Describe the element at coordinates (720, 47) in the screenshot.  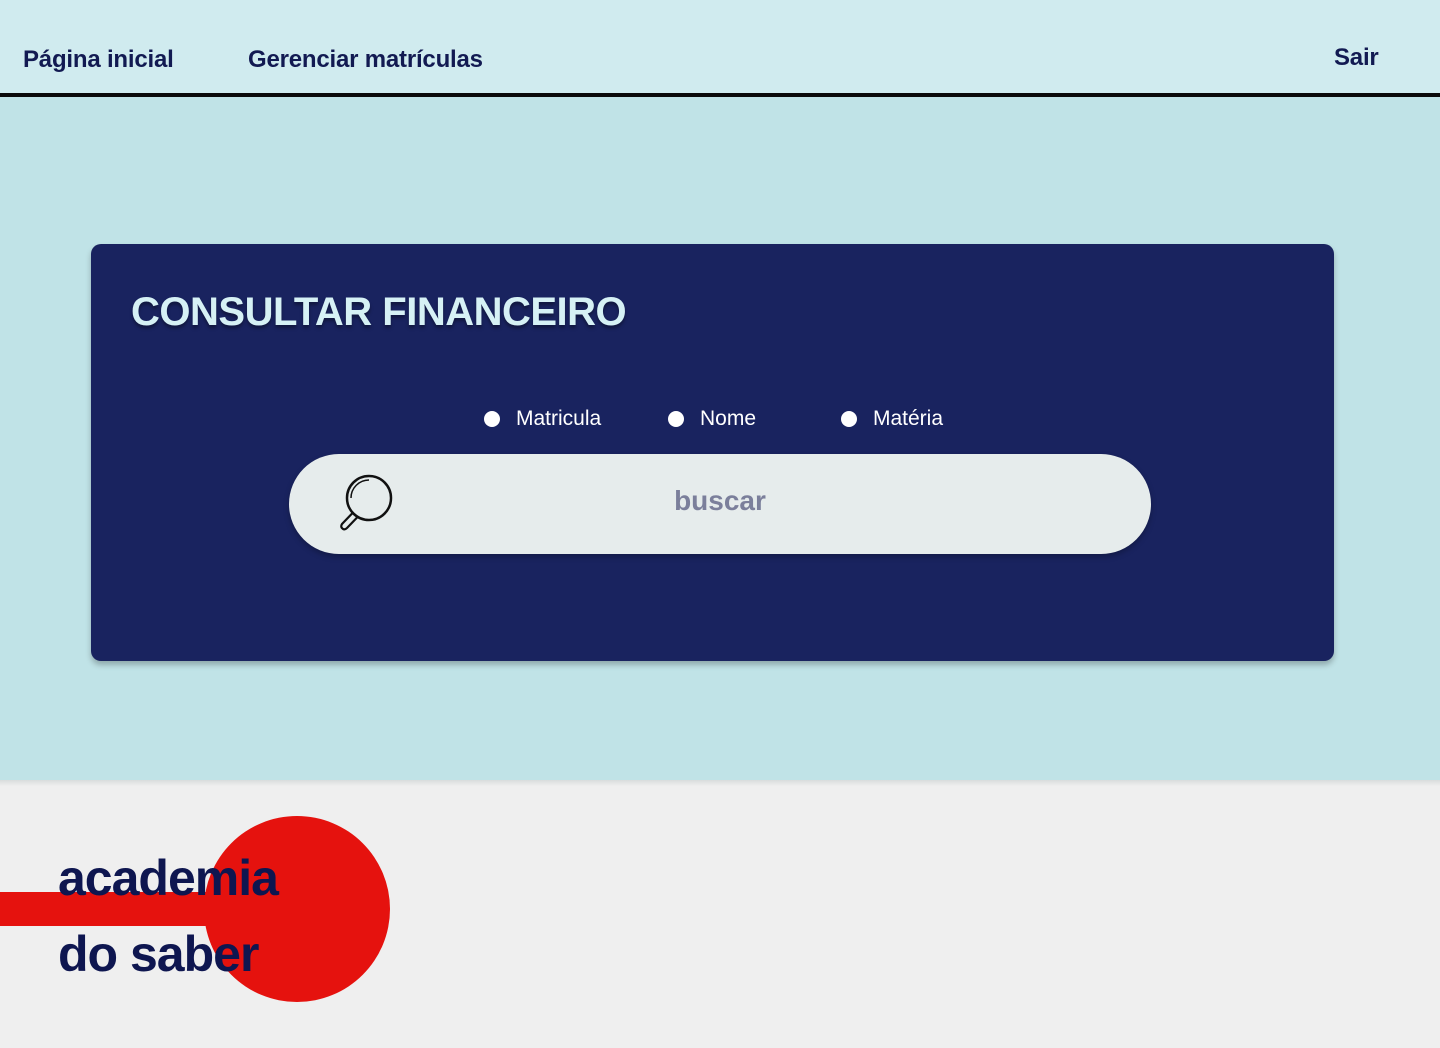
I see `top-navigation: Página inicial Gerenciar matrículas Sair` at that location.